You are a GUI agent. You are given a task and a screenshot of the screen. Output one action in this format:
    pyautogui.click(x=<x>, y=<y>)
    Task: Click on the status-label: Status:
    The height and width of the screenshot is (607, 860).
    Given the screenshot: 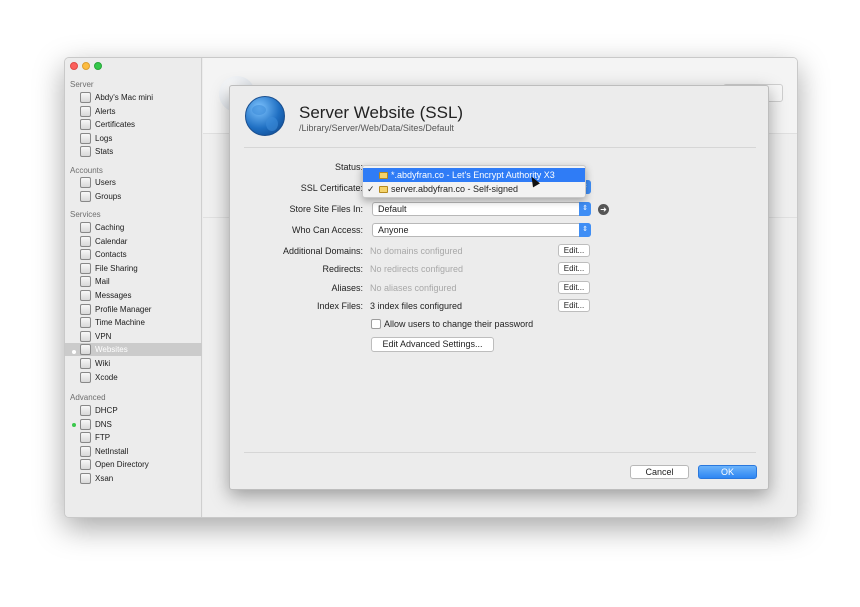 What is the action you would take?
    pyautogui.click(x=348, y=167)
    